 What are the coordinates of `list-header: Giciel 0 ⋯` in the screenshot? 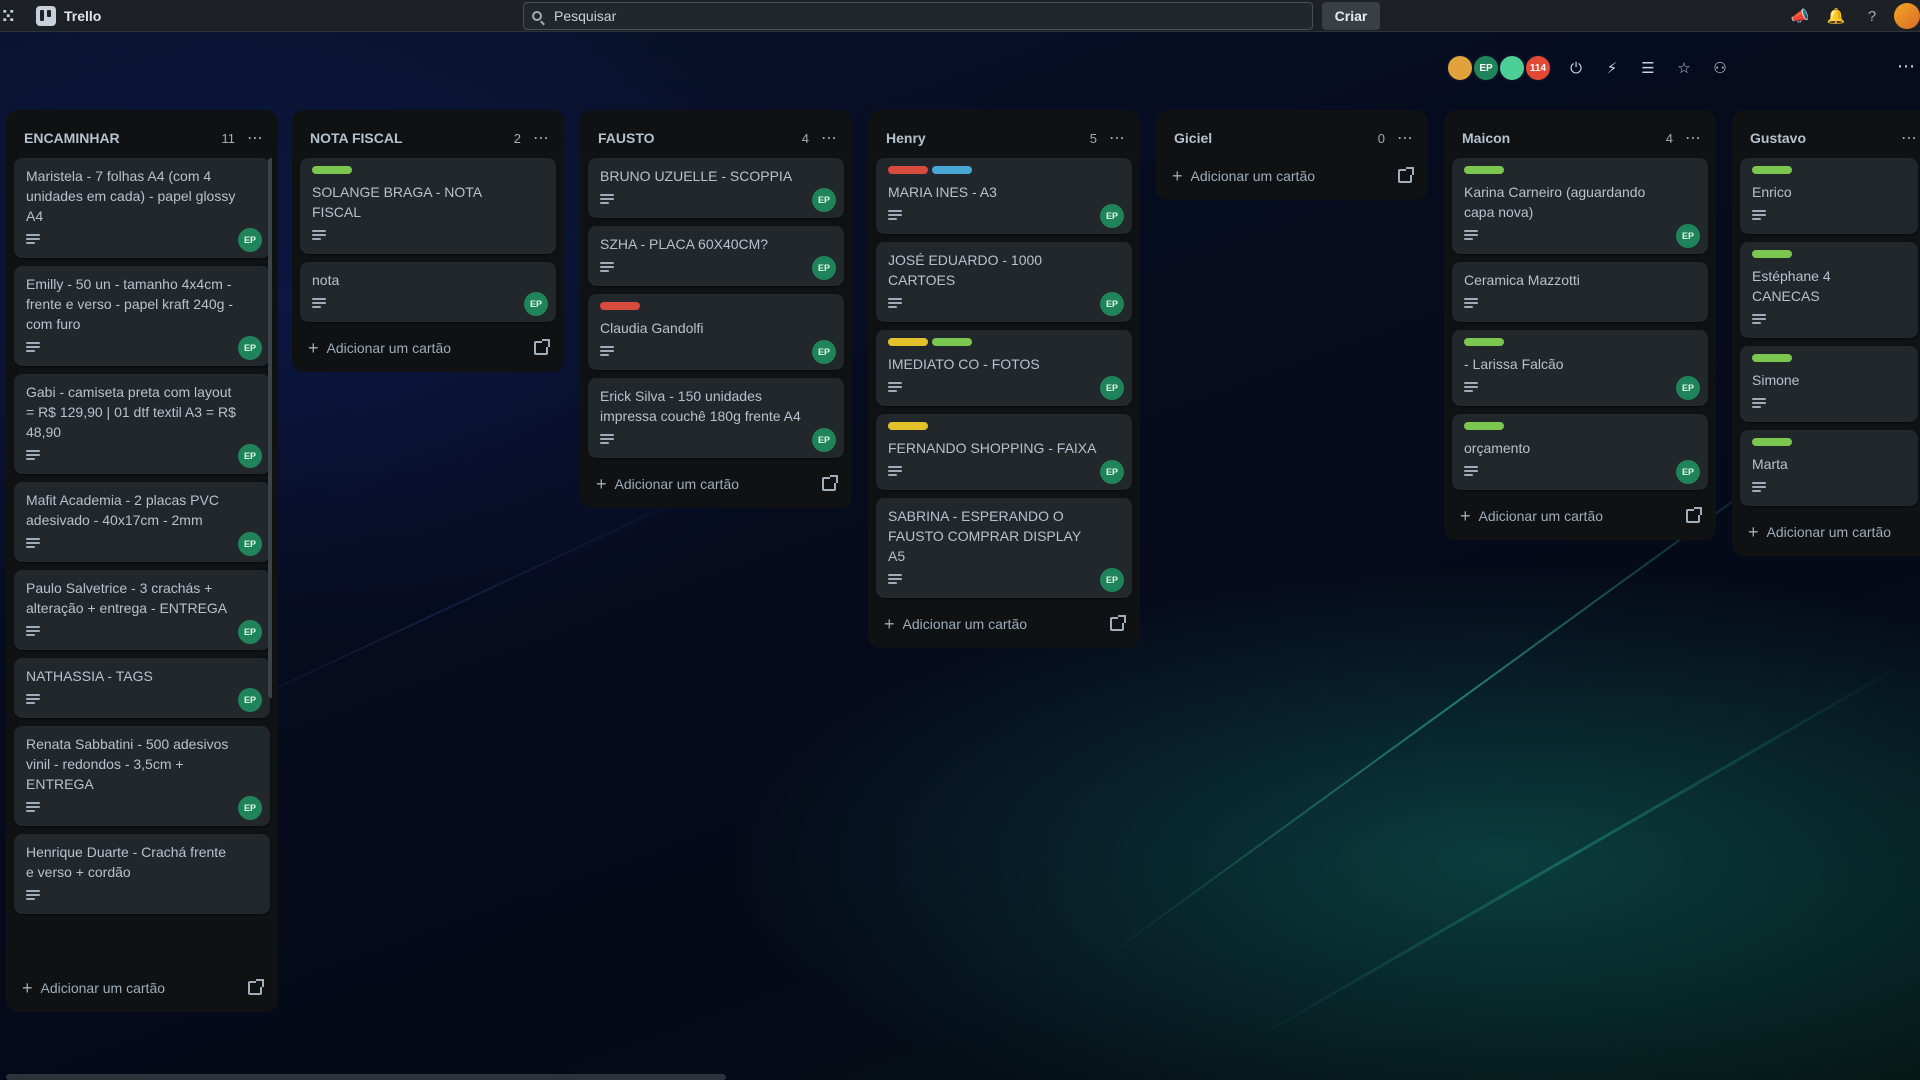 It's located at (1292, 138).